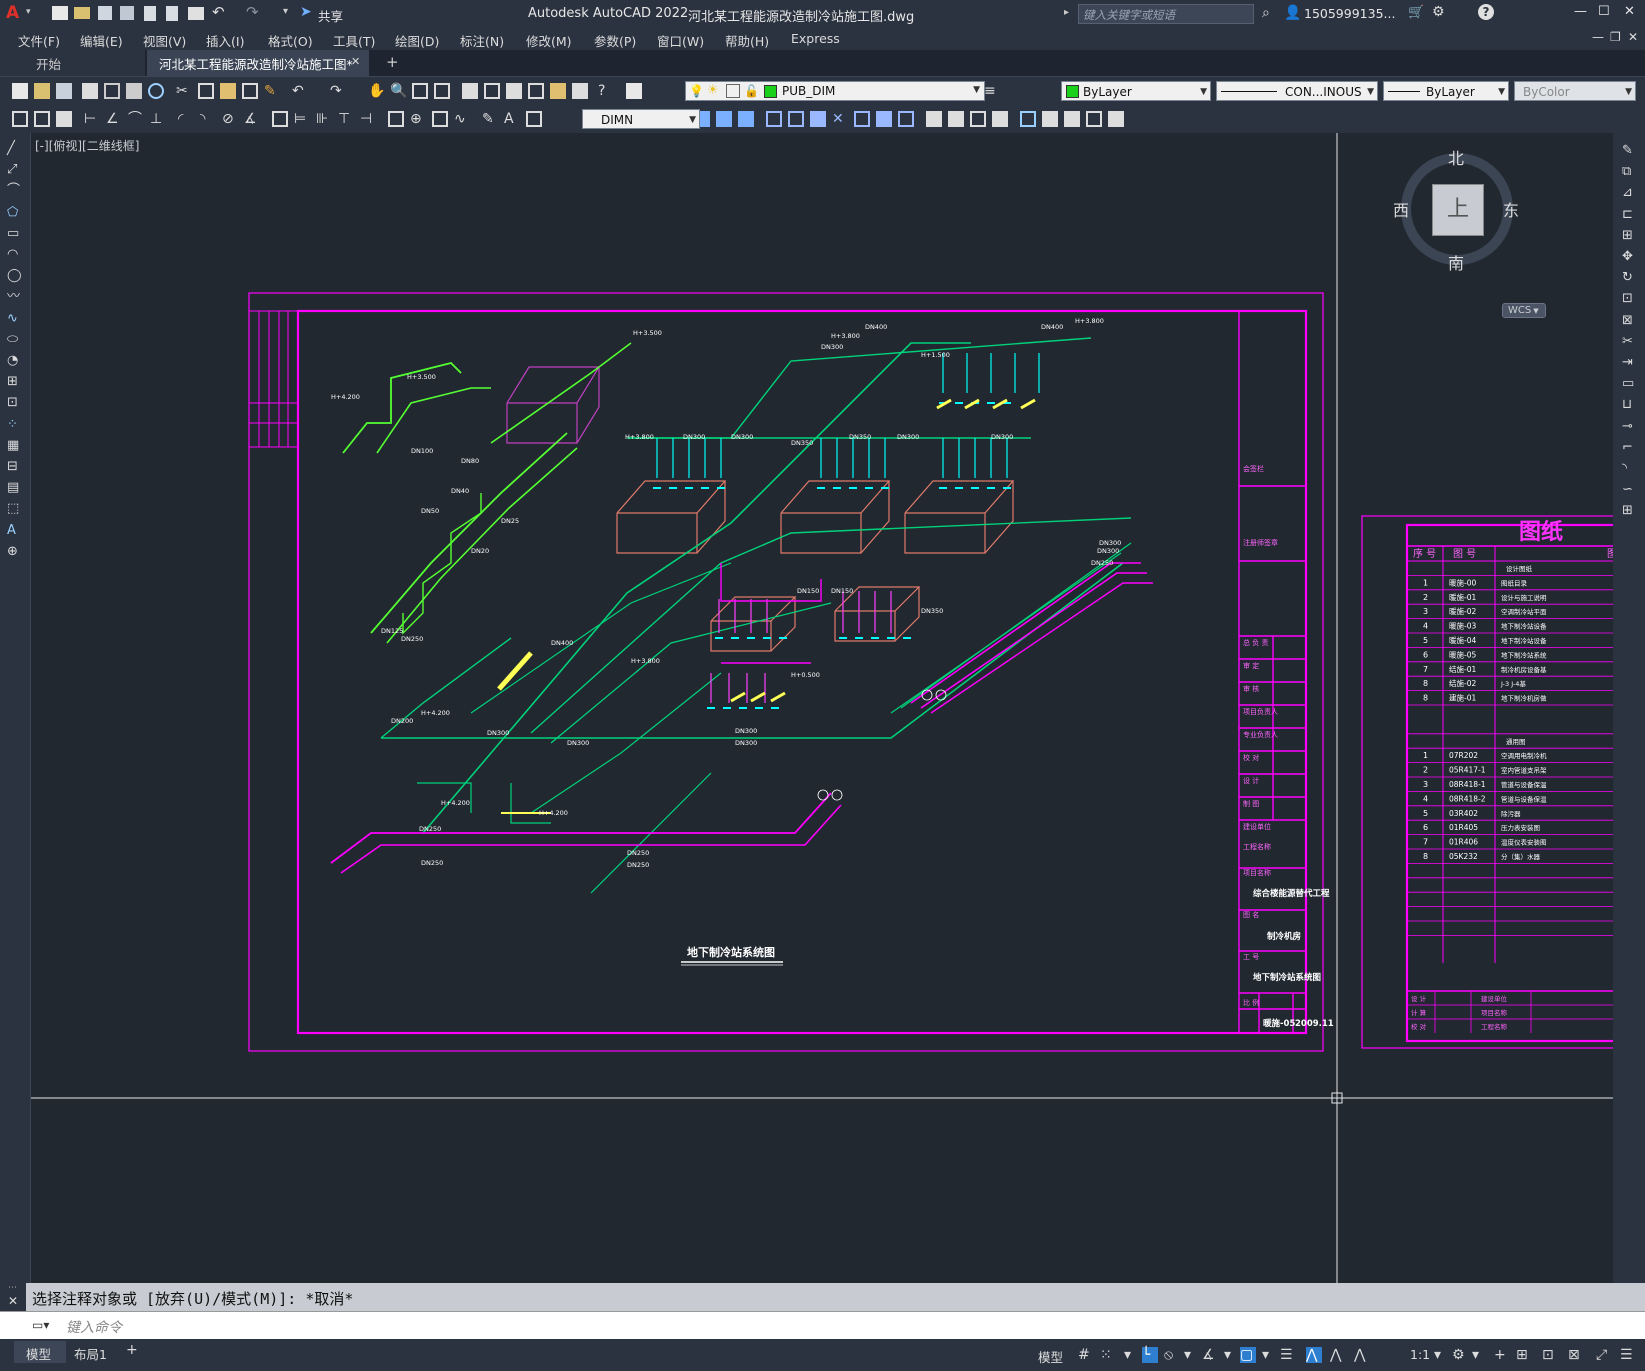 The width and height of the screenshot is (1645, 1371). I want to click on compass-south: 南, so click(1456, 262).